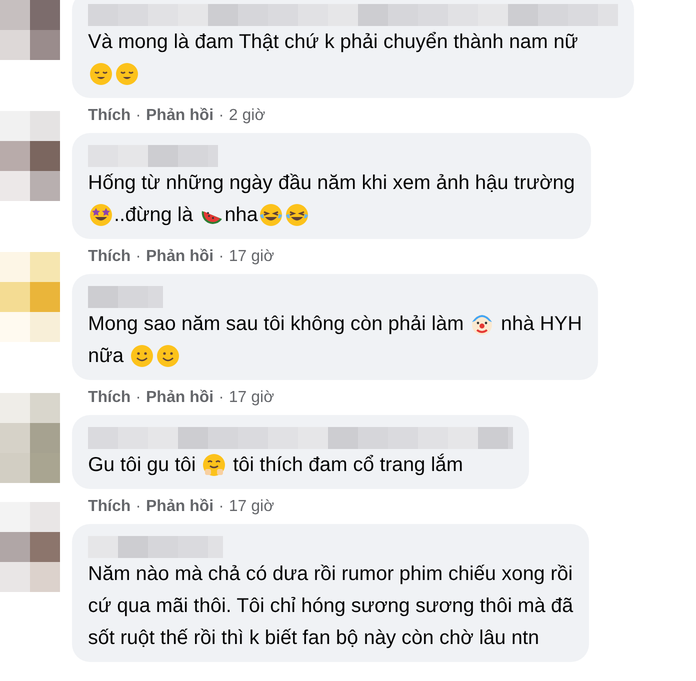 The height and width of the screenshot is (681, 696). What do you see at coordinates (214, 465) in the screenshot?
I see `hugging-face-icon` at bounding box center [214, 465].